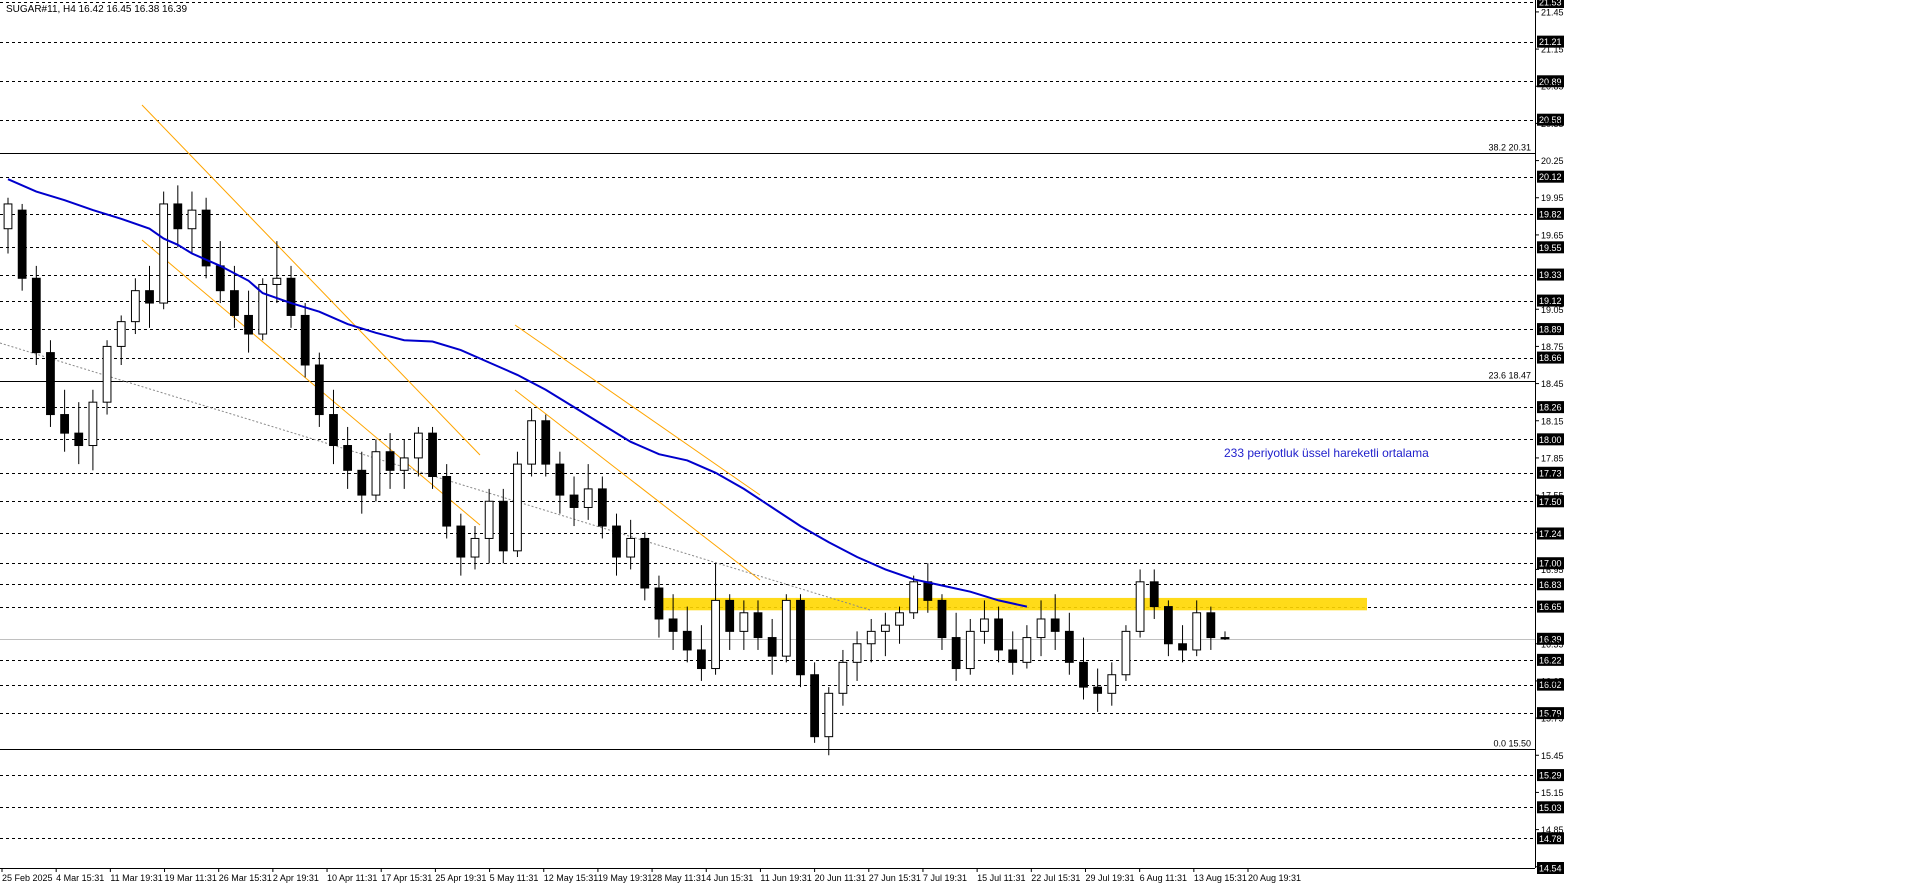 The height and width of the screenshot is (893, 1916). What do you see at coordinates (945, 878) in the screenshot?
I see `time-tick-label: 7 Jul 19:31` at bounding box center [945, 878].